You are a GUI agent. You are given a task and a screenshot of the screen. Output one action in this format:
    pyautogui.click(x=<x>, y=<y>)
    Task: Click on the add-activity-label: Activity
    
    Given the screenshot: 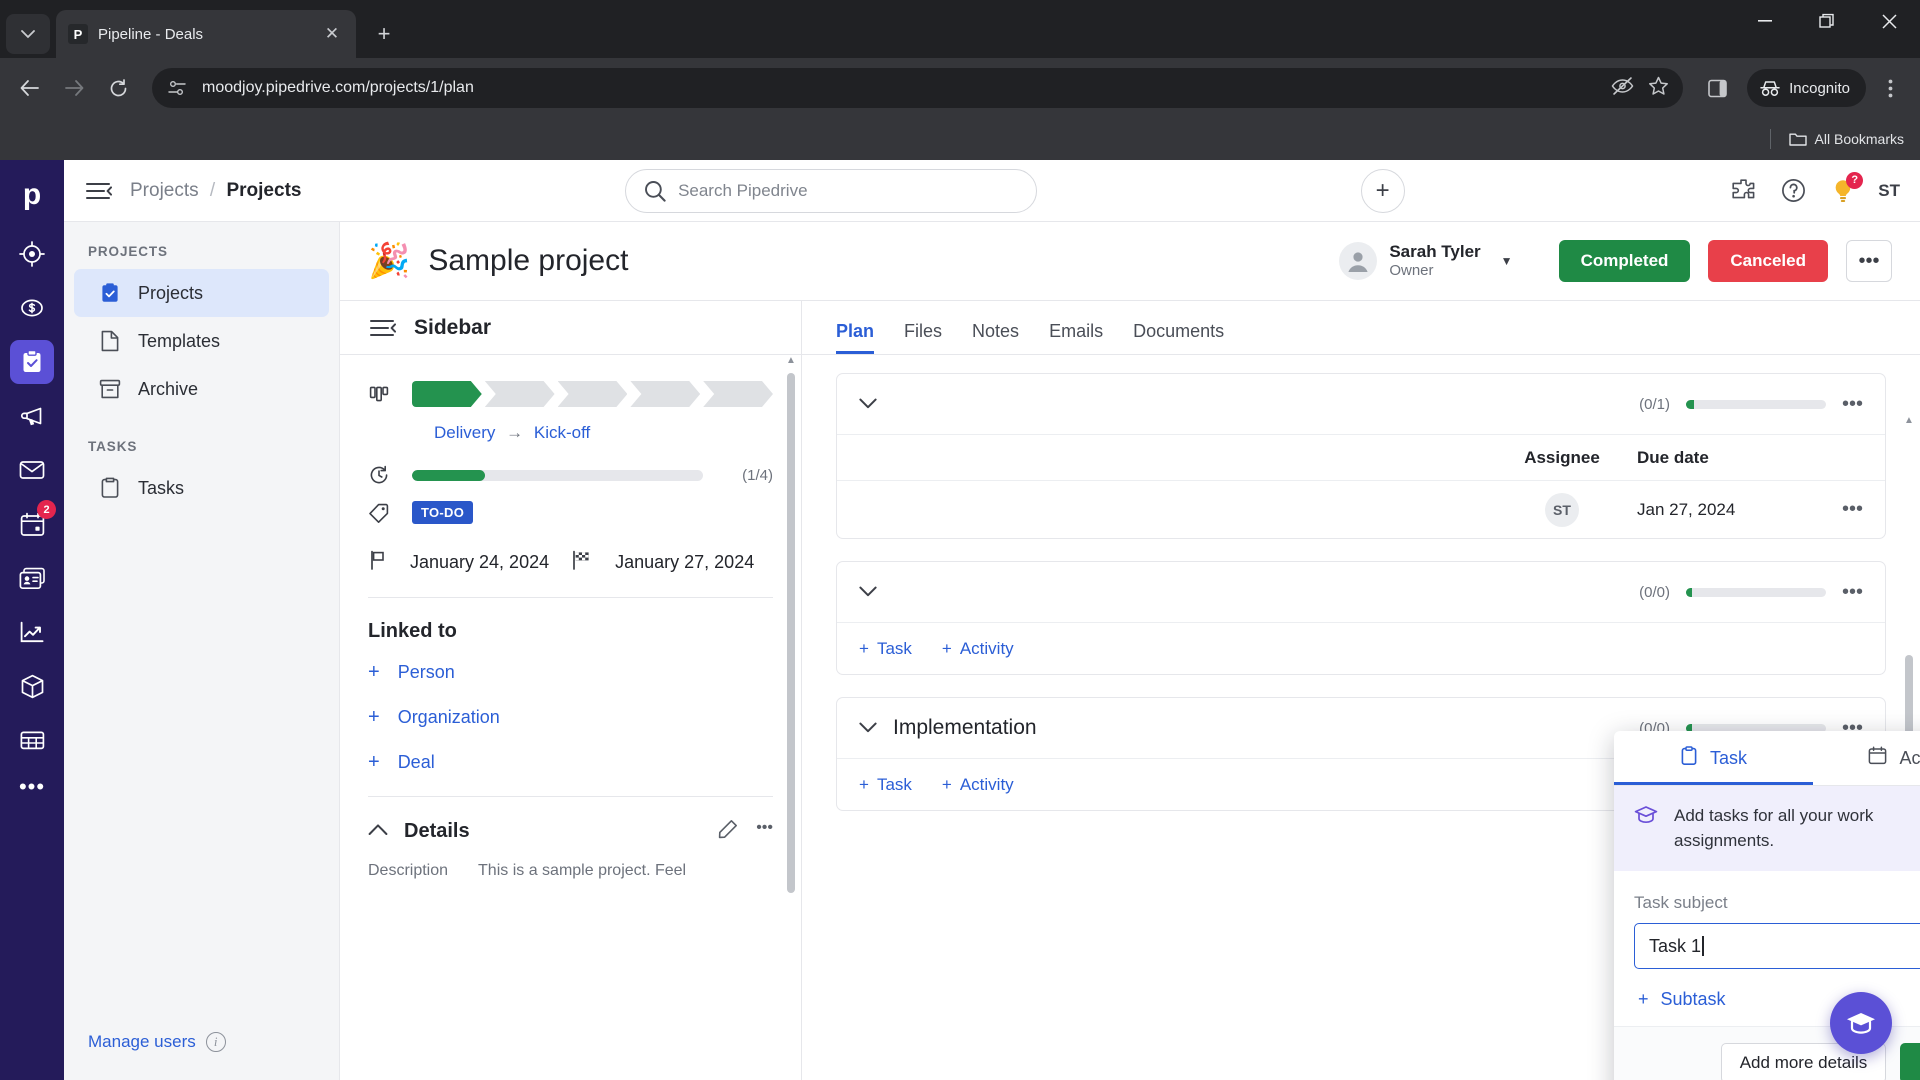 What is the action you would take?
    pyautogui.click(x=986, y=784)
    